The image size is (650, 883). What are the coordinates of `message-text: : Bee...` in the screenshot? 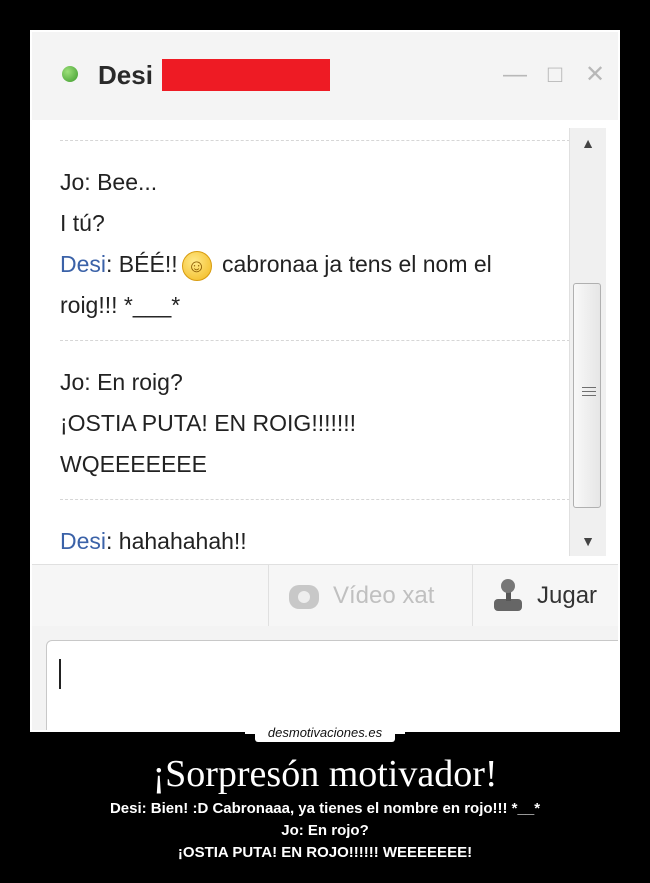 It's located at (121, 182).